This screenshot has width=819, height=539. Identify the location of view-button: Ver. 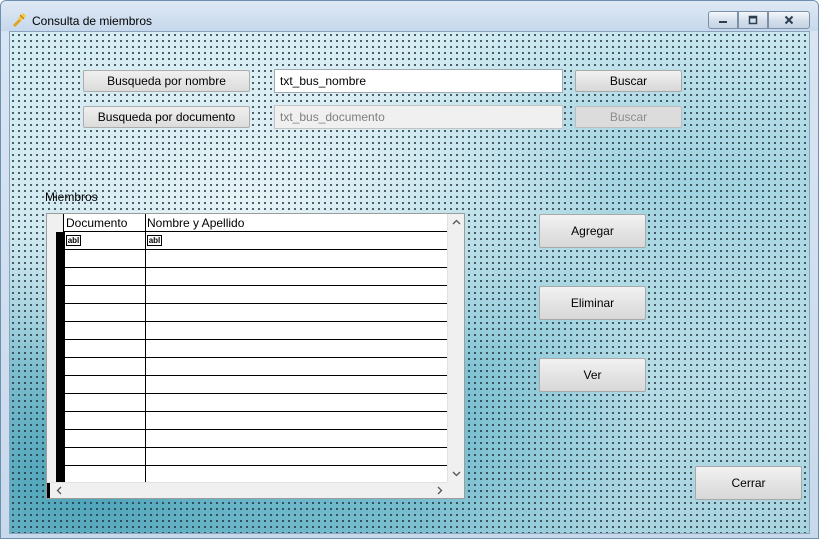
(592, 375).